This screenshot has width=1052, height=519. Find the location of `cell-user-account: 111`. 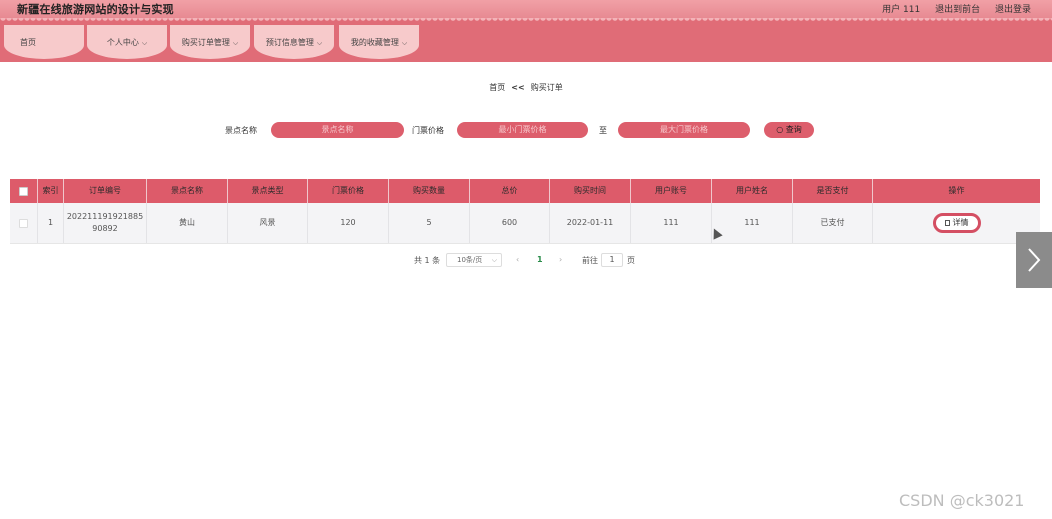

cell-user-account: 111 is located at coordinates (671, 223).